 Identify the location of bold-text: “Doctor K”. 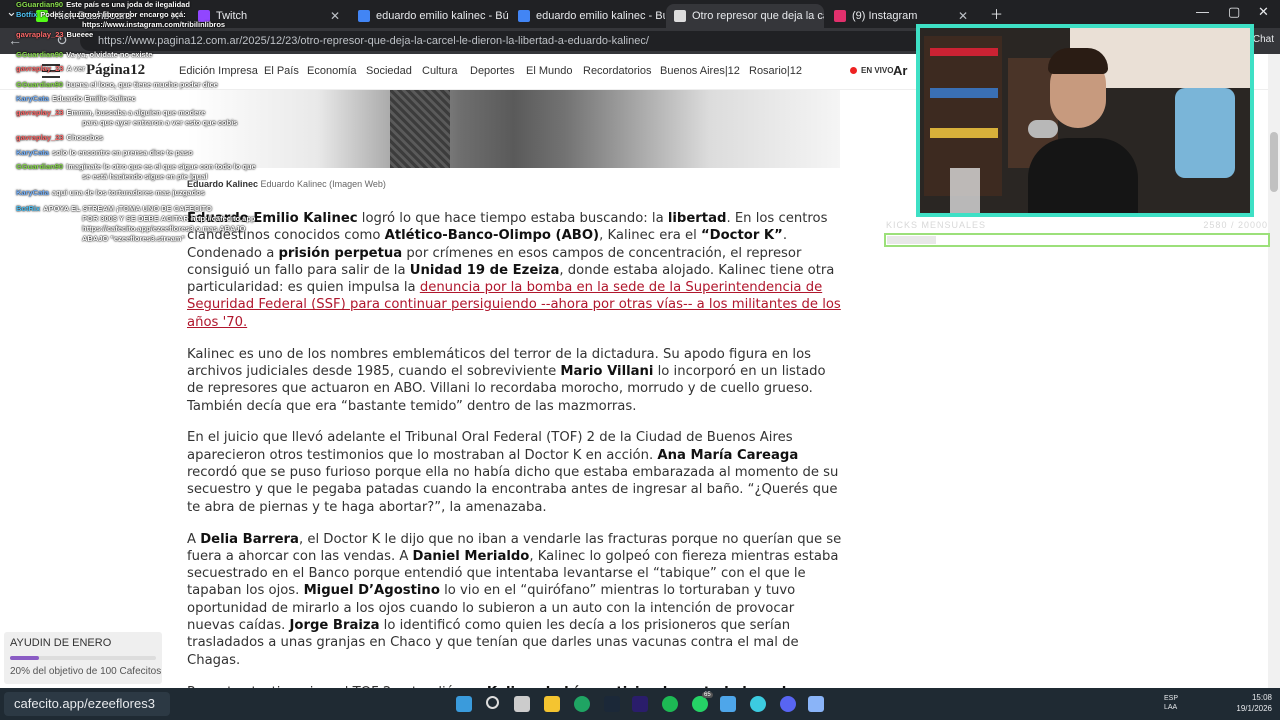
(741, 236).